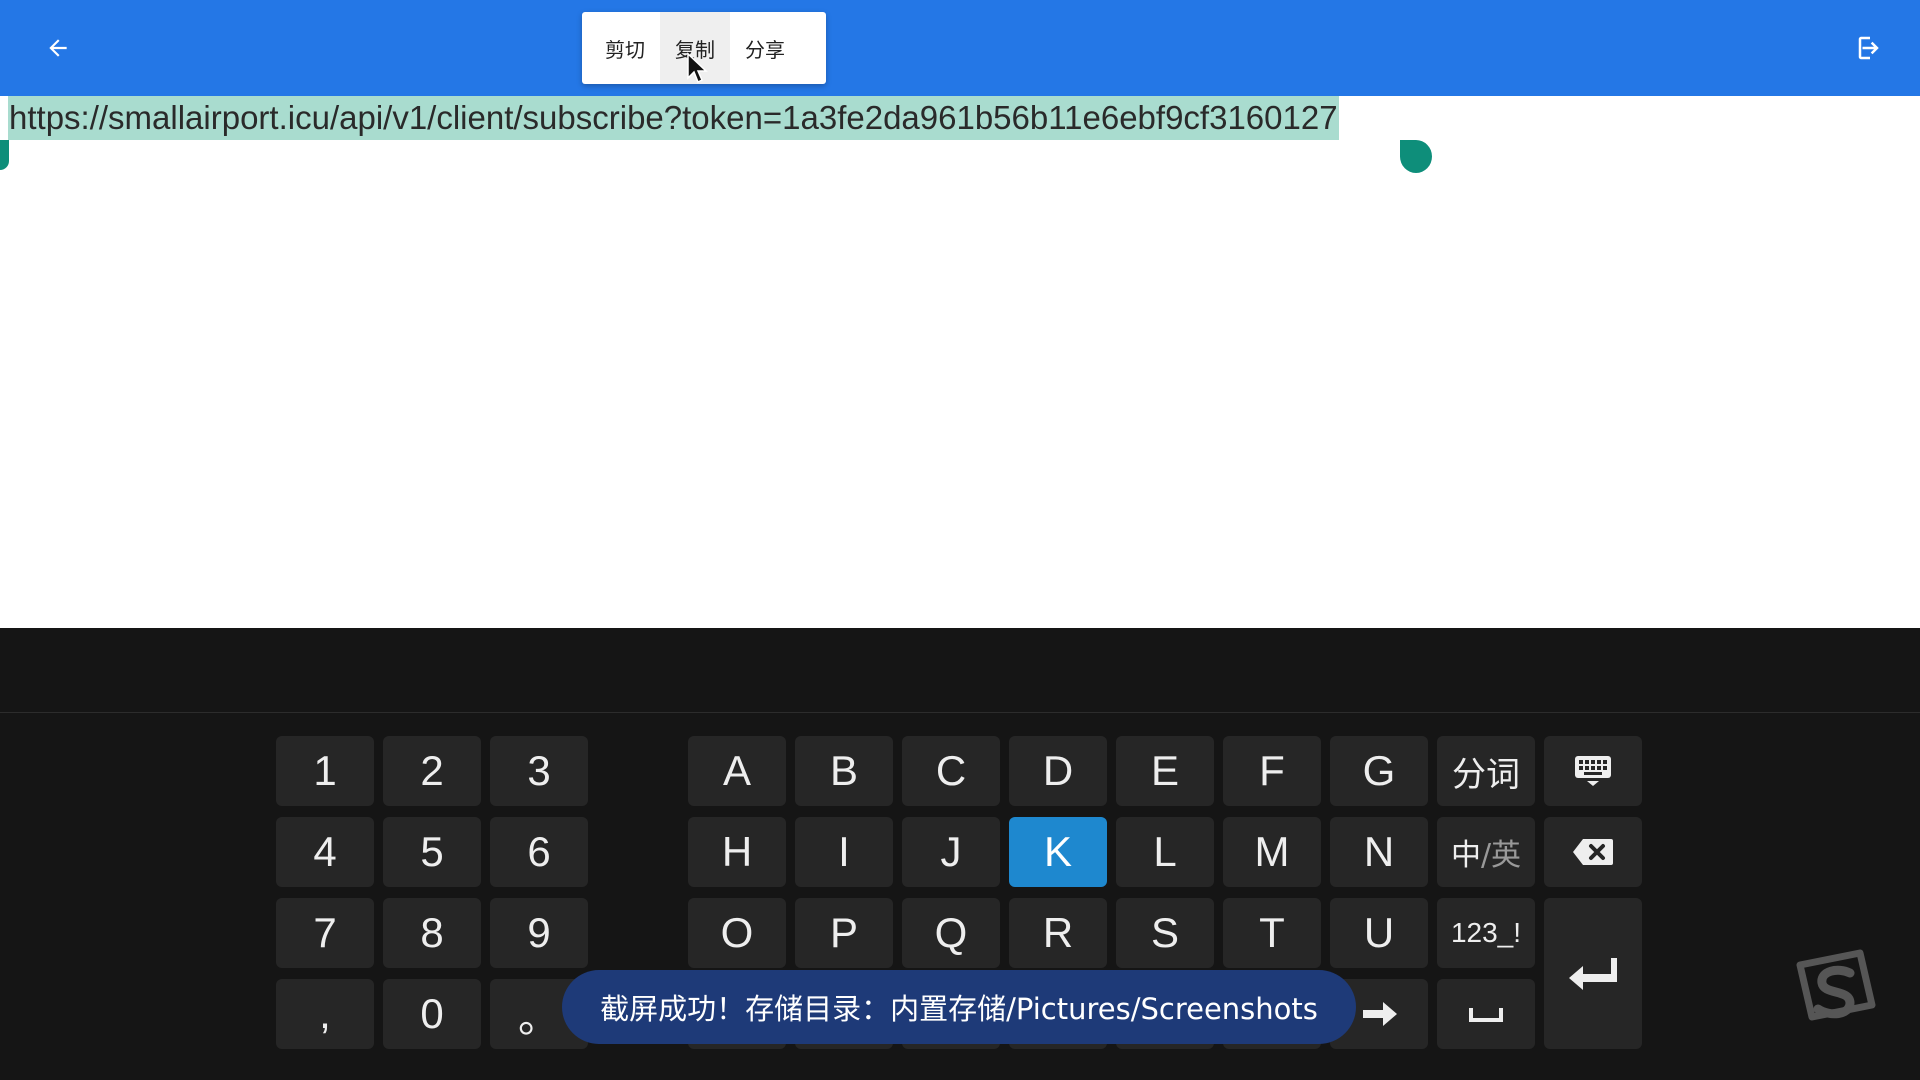  Describe the element at coordinates (432, 852) in the screenshot. I see `key-5: 5` at that location.